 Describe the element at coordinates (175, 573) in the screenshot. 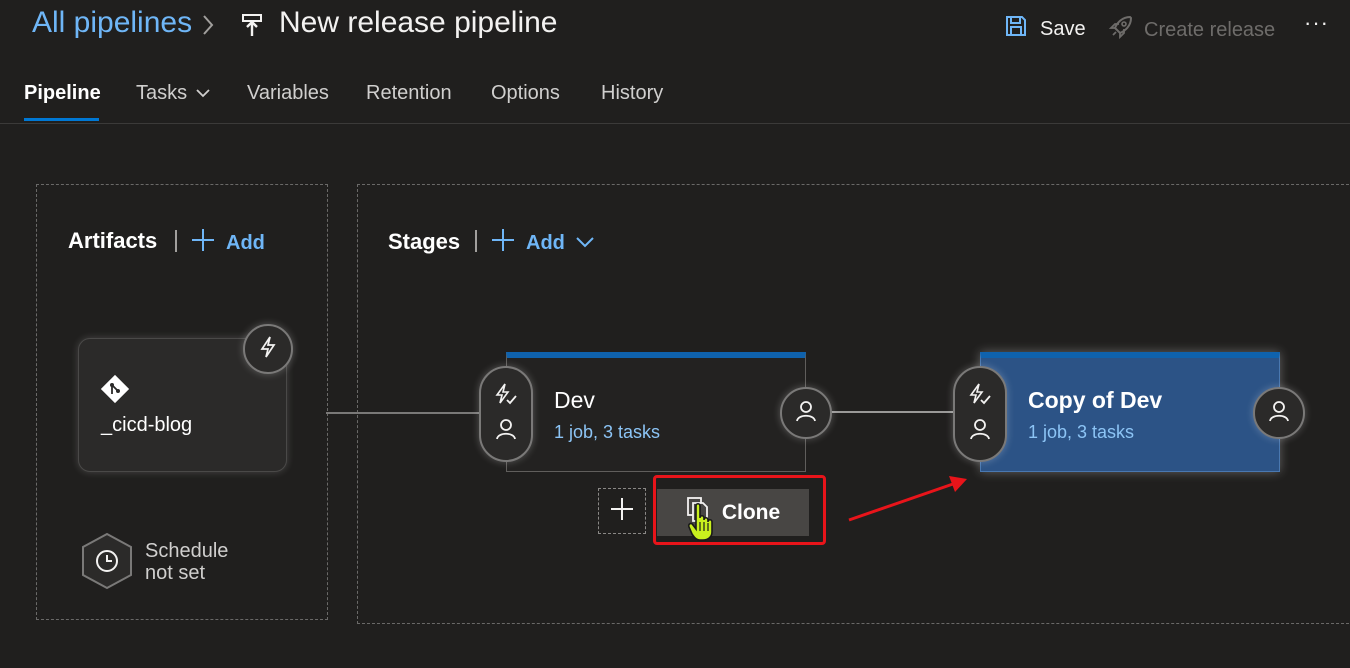

I see `schedule-label-line2: not set` at that location.